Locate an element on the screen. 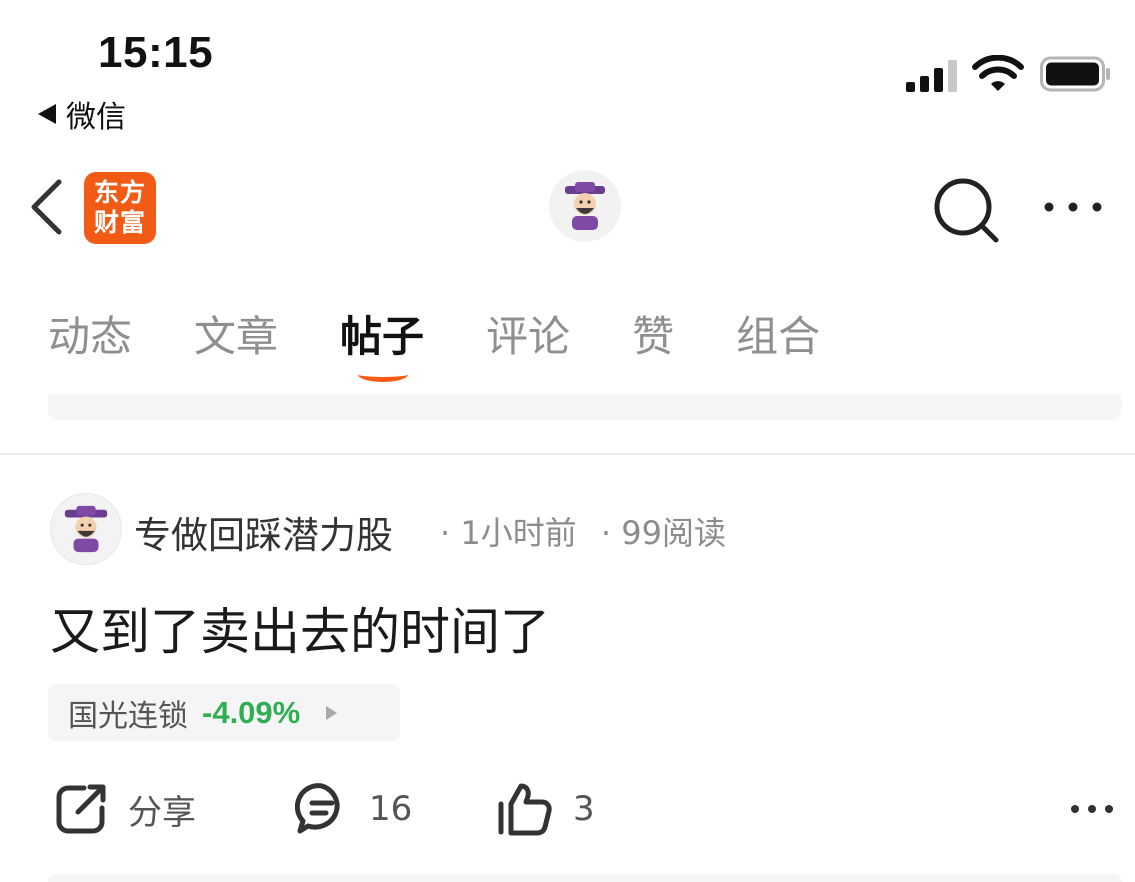  post-time: · 1小时前 is located at coordinates (508, 533).